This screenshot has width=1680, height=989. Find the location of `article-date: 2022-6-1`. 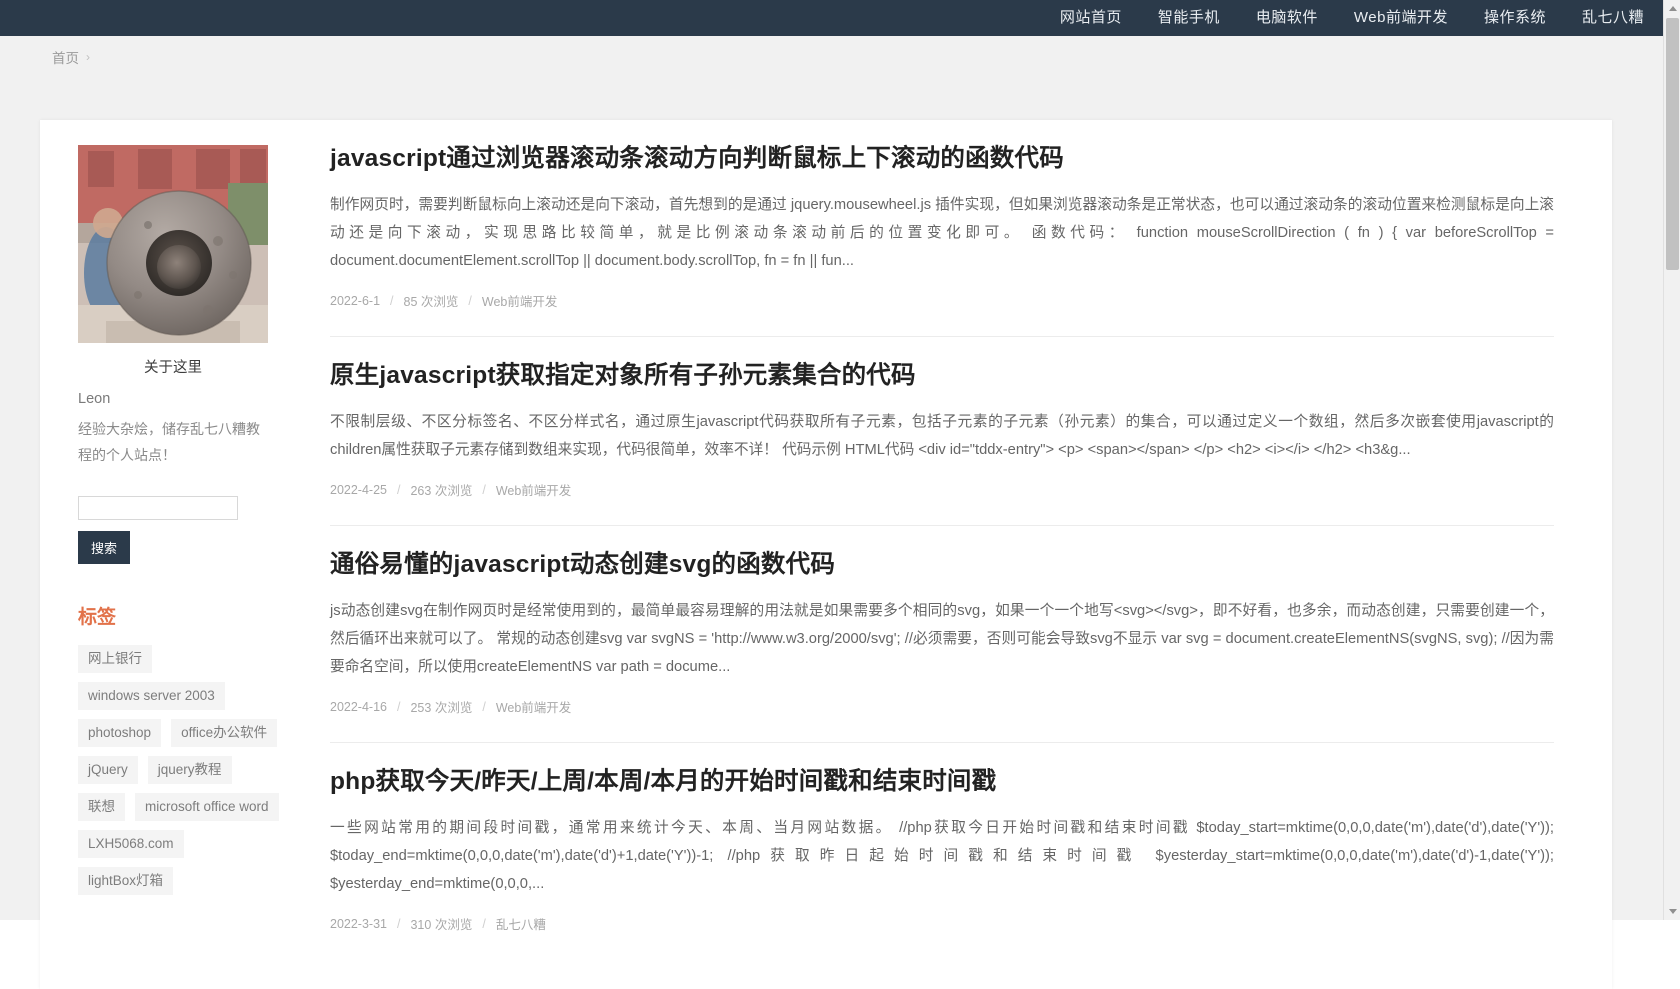

article-date: 2022-6-1 is located at coordinates (355, 300).